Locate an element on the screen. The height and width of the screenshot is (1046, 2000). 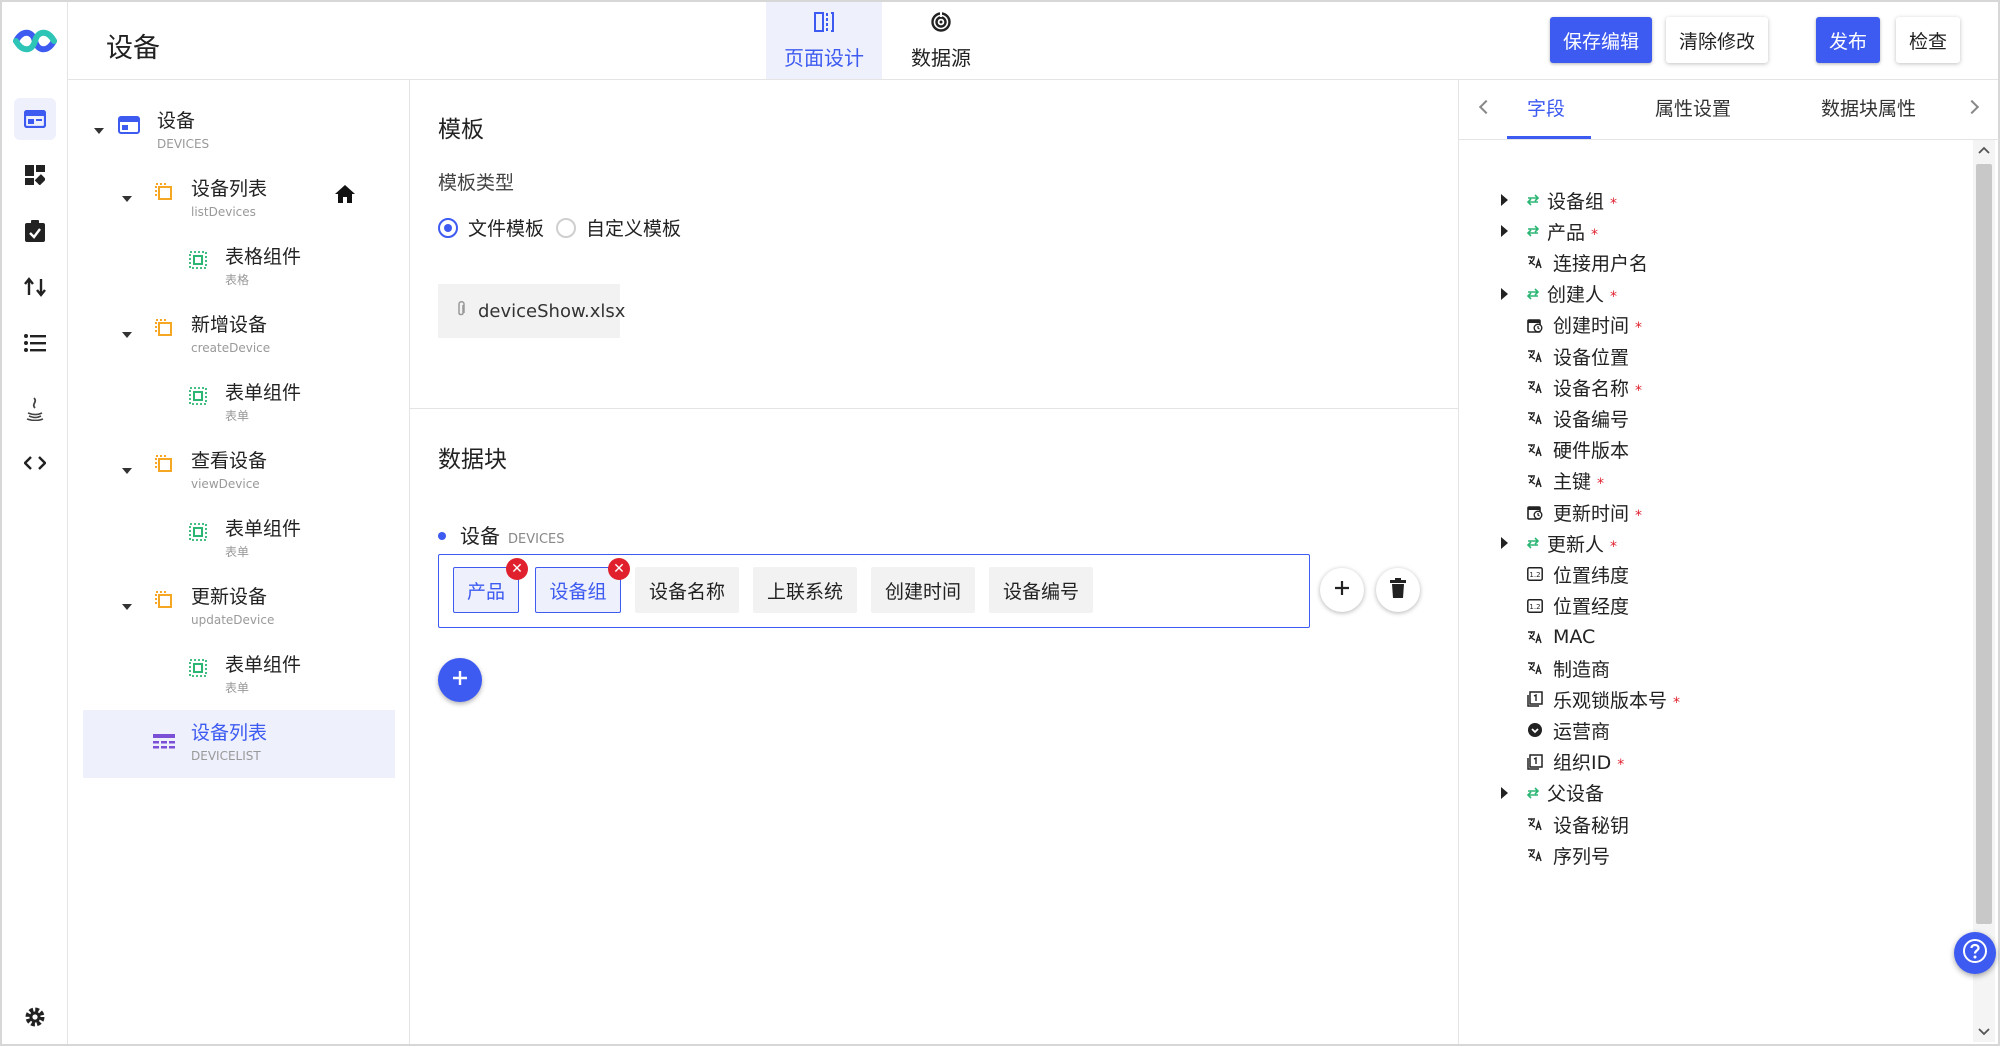
chevron-left-icon is located at coordinates (1486, 107).